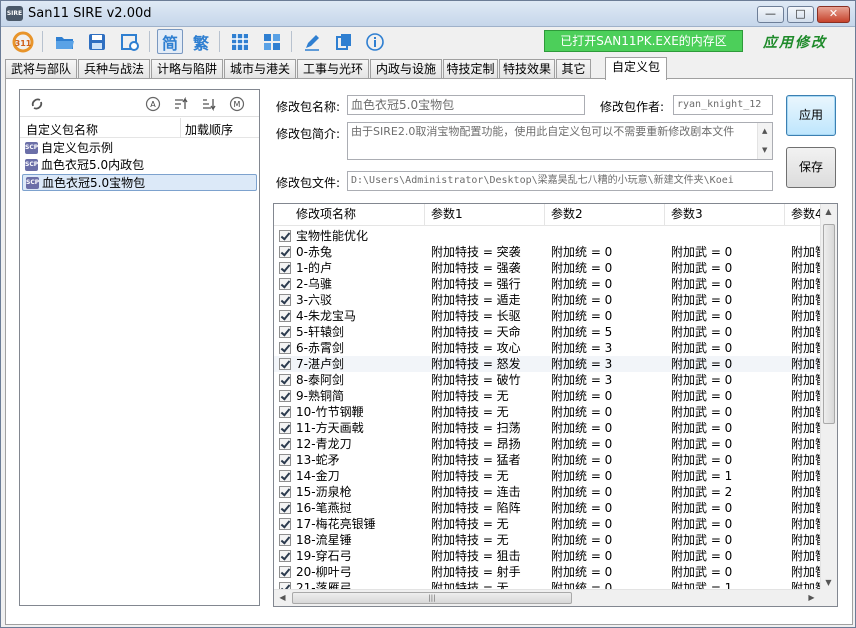 This screenshot has height=628, width=856. What do you see at coordinates (488, 236) in the screenshot?
I see `cell-p1` at bounding box center [488, 236].